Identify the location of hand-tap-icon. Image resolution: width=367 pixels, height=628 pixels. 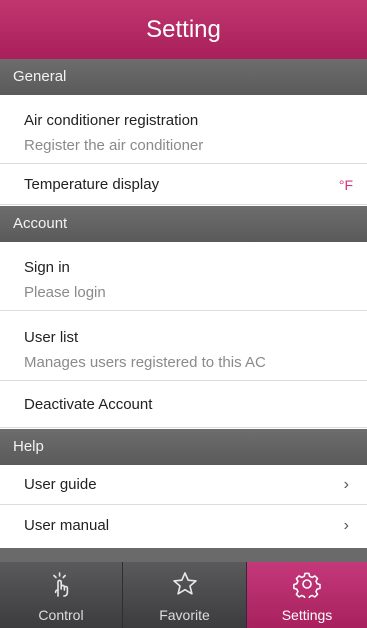
(61, 584).